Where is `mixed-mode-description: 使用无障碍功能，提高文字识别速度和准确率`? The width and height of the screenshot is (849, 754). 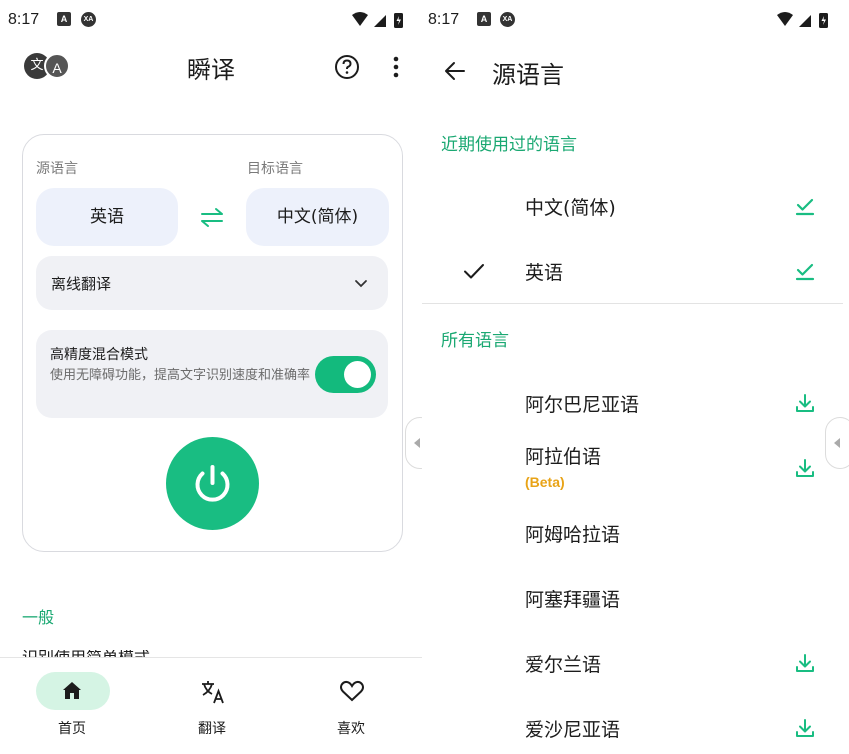 mixed-mode-description: 使用无障碍功能，提高文字识别速度和准确率 is located at coordinates (180, 375).